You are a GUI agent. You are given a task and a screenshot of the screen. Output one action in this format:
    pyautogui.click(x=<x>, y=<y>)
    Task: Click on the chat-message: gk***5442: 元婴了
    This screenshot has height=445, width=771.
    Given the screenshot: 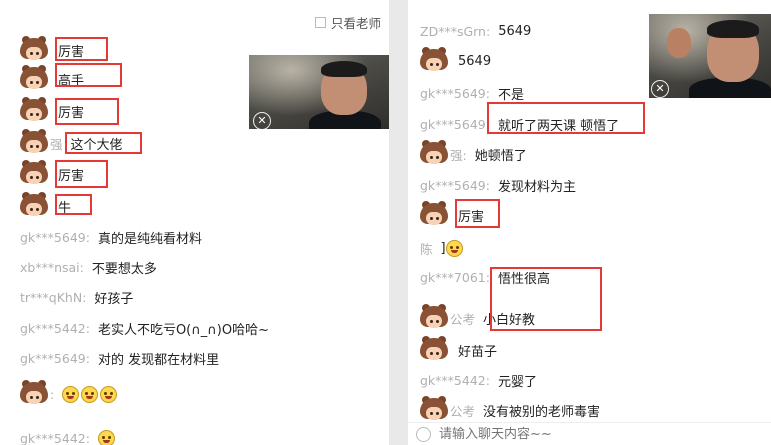 What is the action you would take?
    pyautogui.click(x=589, y=380)
    